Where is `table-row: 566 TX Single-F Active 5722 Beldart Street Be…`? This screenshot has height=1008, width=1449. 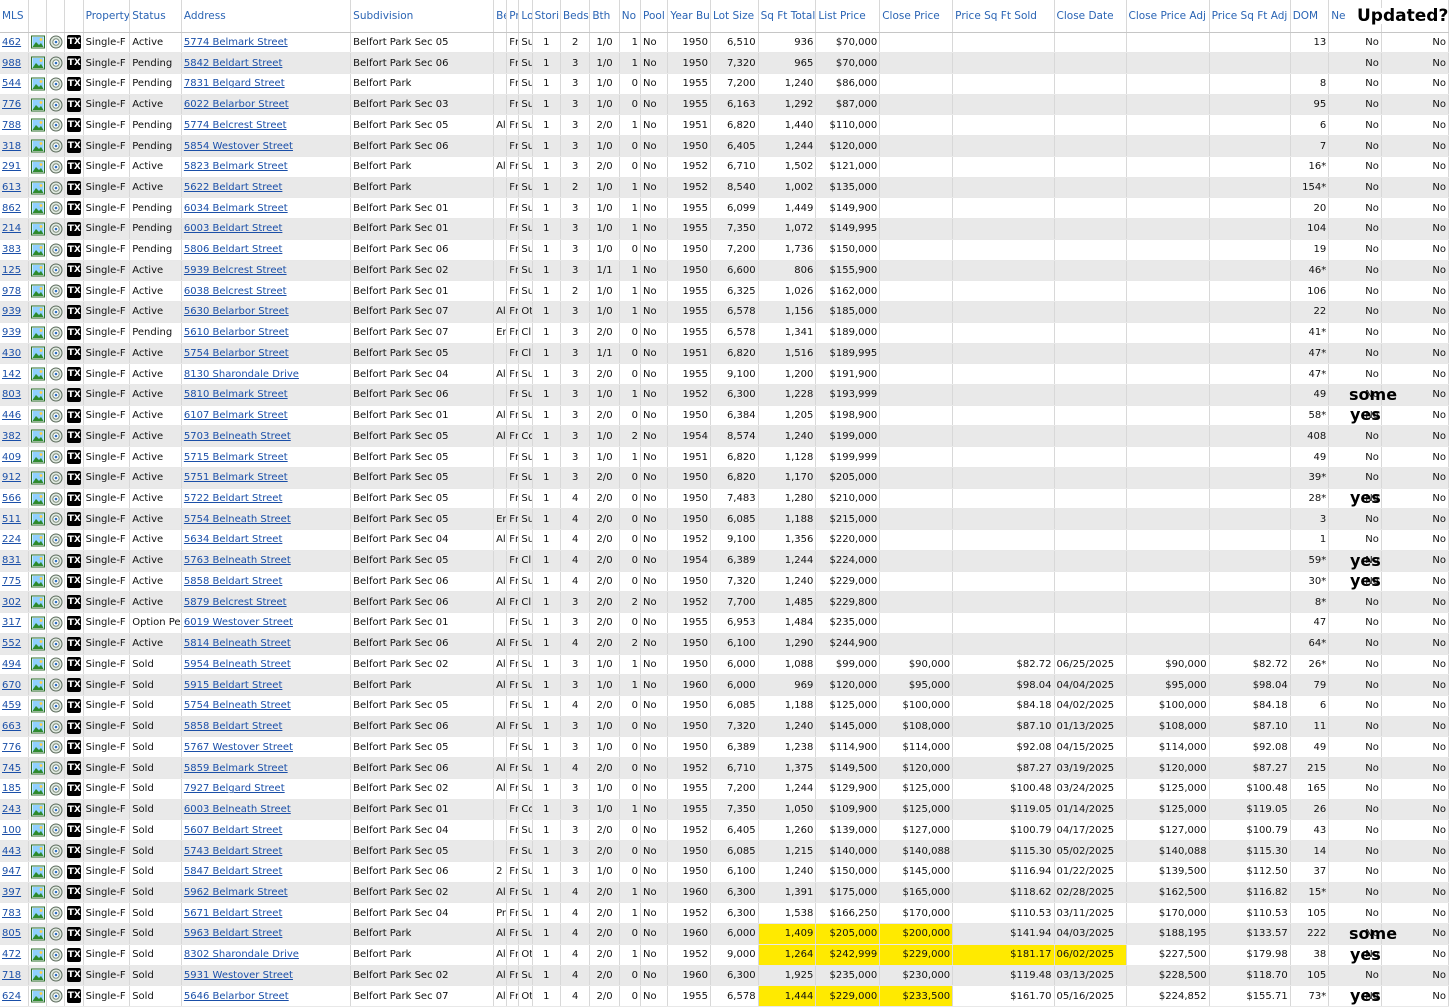 table-row: 566 TX Single-F Active 5722 Beldart Street Be… is located at coordinates (724, 499).